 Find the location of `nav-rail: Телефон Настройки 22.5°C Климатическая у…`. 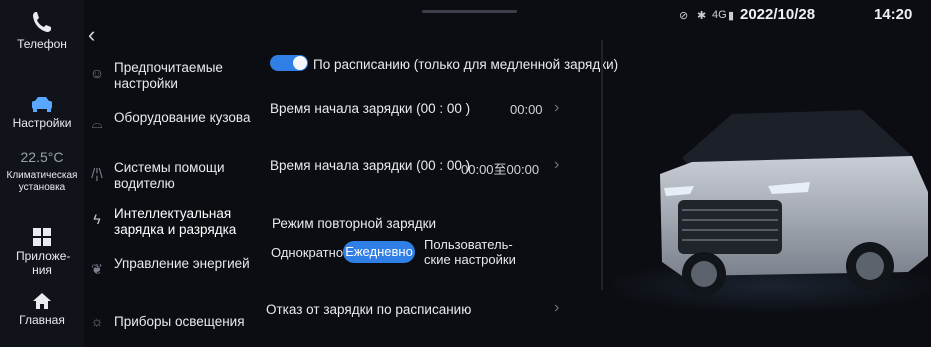

nav-rail: Телефон Настройки 22.5°C Климатическая у… is located at coordinates (42, 173).